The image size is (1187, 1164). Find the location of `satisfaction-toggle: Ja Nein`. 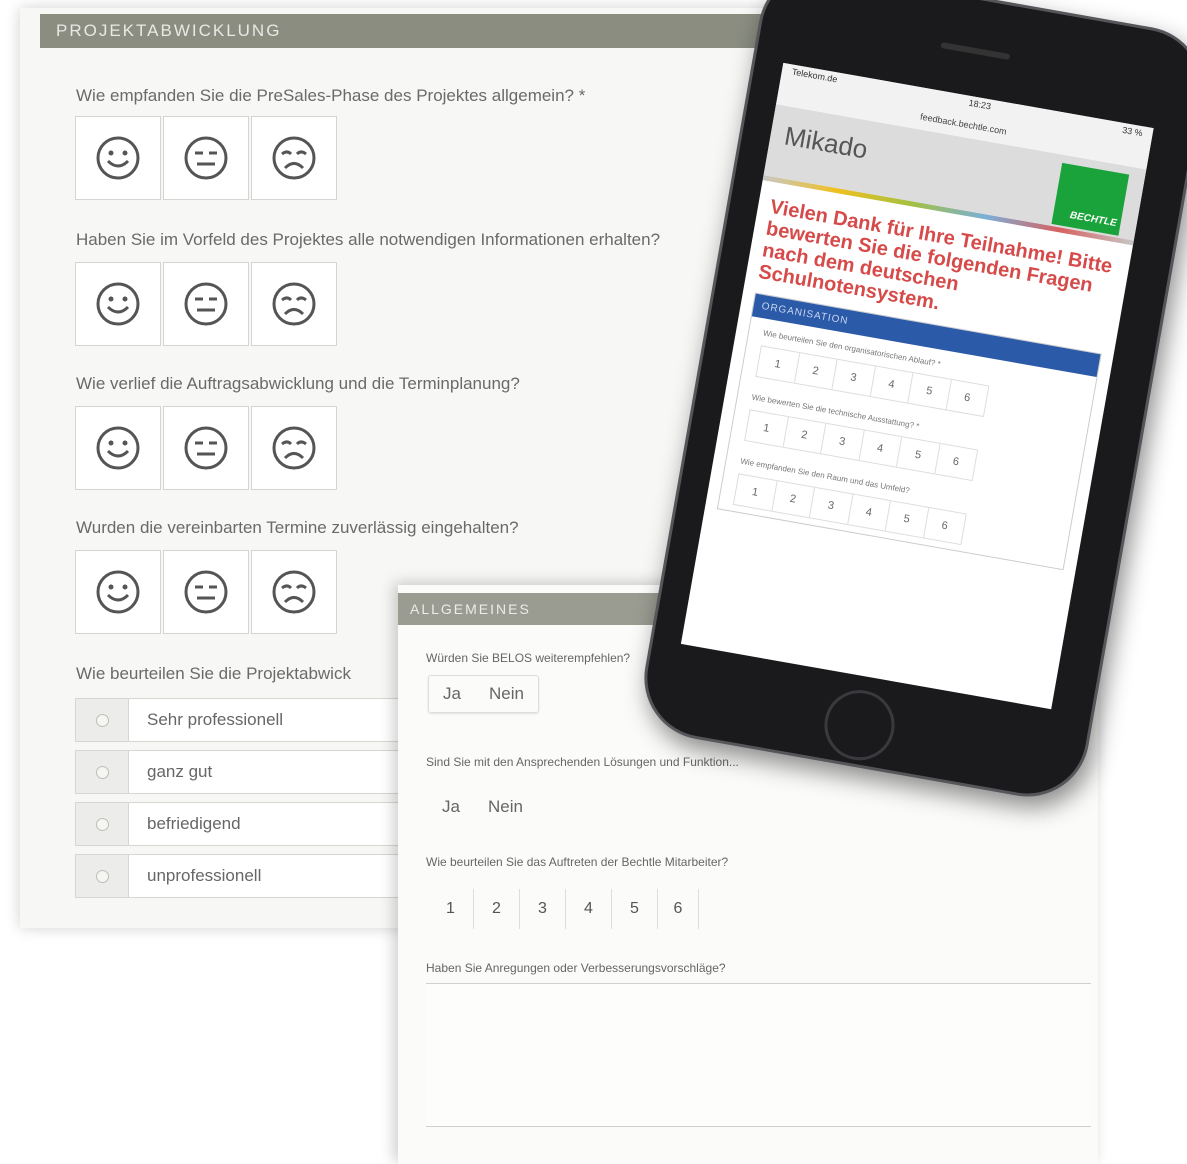

satisfaction-toggle: Ja Nein is located at coordinates (482, 807).